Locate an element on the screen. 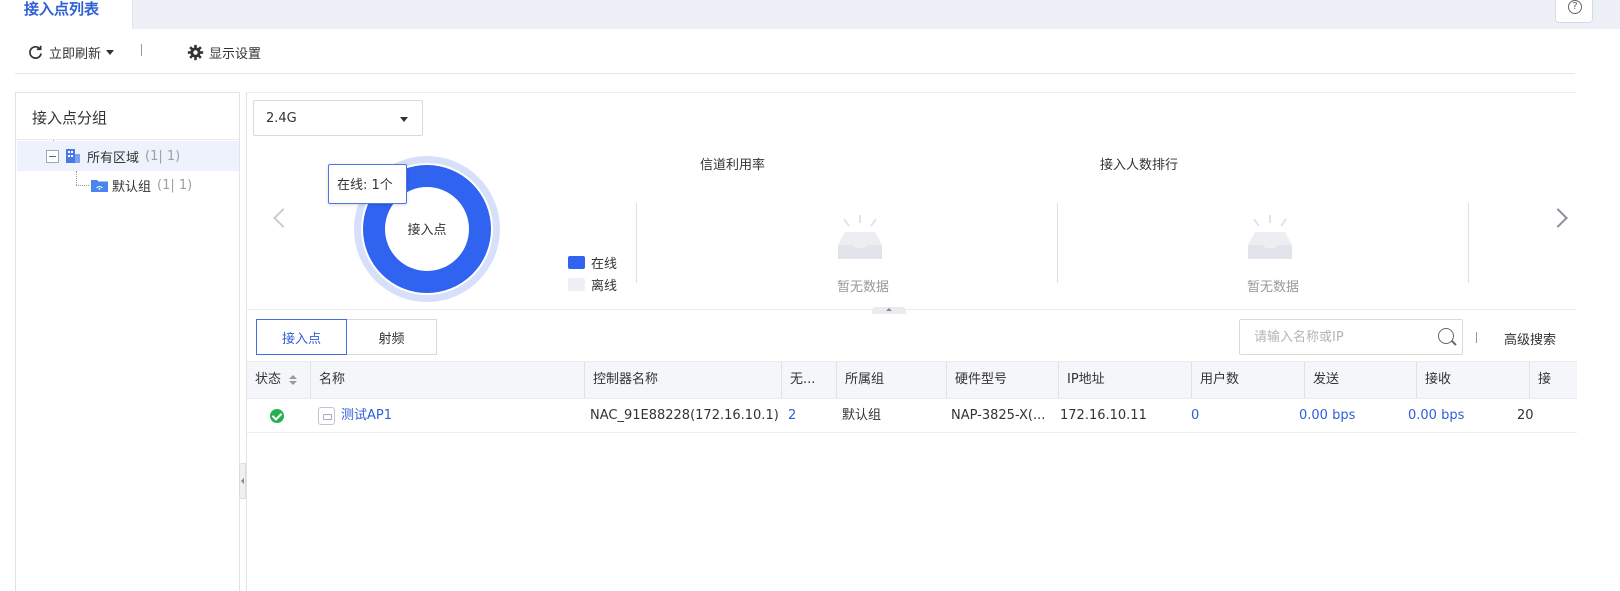 This screenshot has height=591, width=1620. band-select: 2.4G is located at coordinates (338, 118).